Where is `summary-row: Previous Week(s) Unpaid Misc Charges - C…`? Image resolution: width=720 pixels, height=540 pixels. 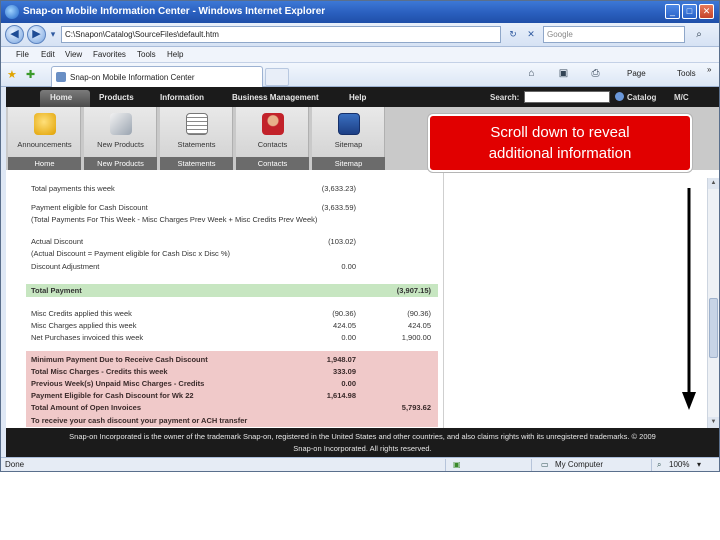 summary-row: Previous Week(s) Unpaid Misc Charges - C… is located at coordinates (193, 383).